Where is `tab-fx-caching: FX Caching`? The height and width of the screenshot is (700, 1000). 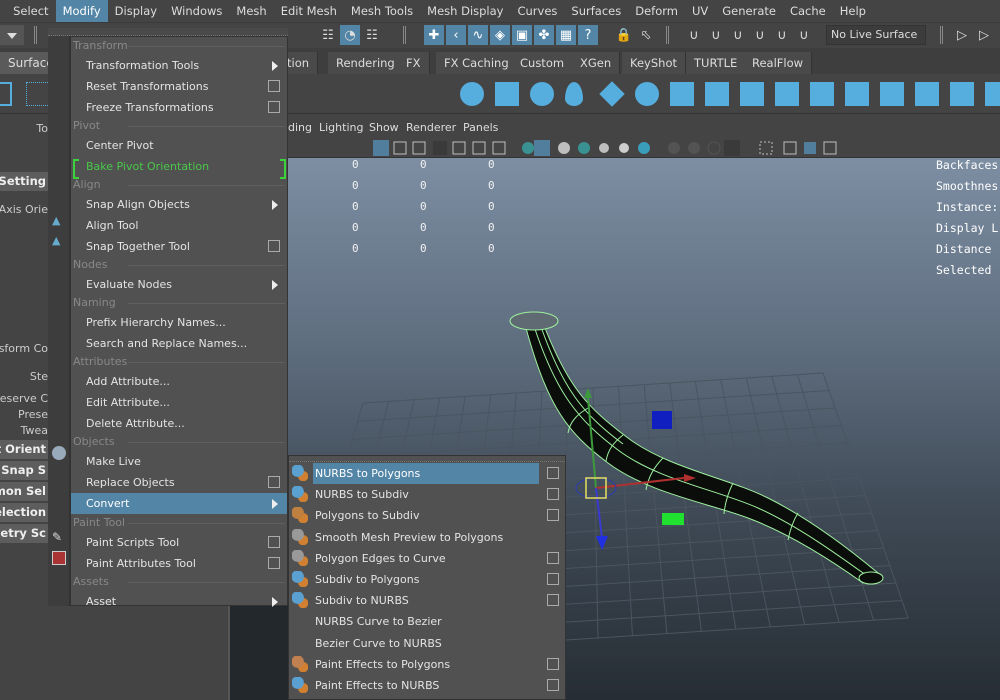 tab-fx-caching: FX Caching is located at coordinates (477, 63).